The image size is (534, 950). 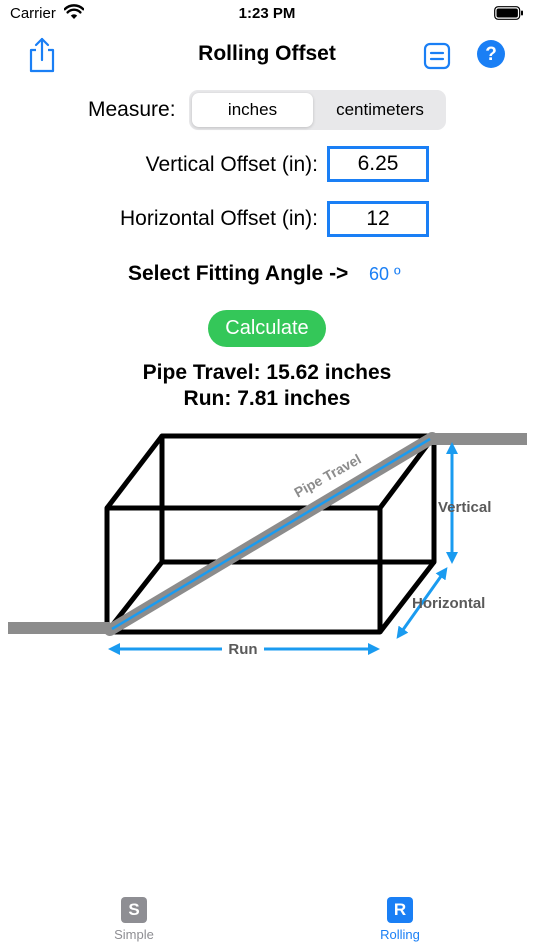 What do you see at coordinates (378, 164) in the screenshot?
I see `vertical-offset-input` at bounding box center [378, 164].